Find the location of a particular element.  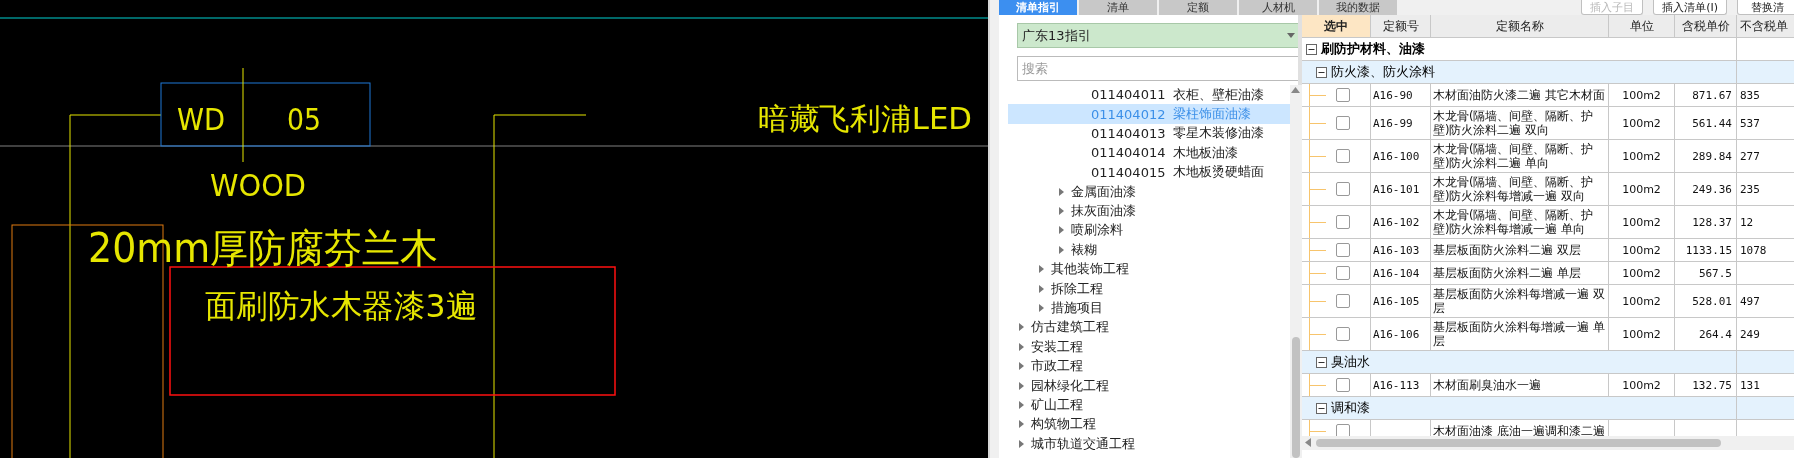

table-cell-text: 277 is located at coordinates (1750, 156).